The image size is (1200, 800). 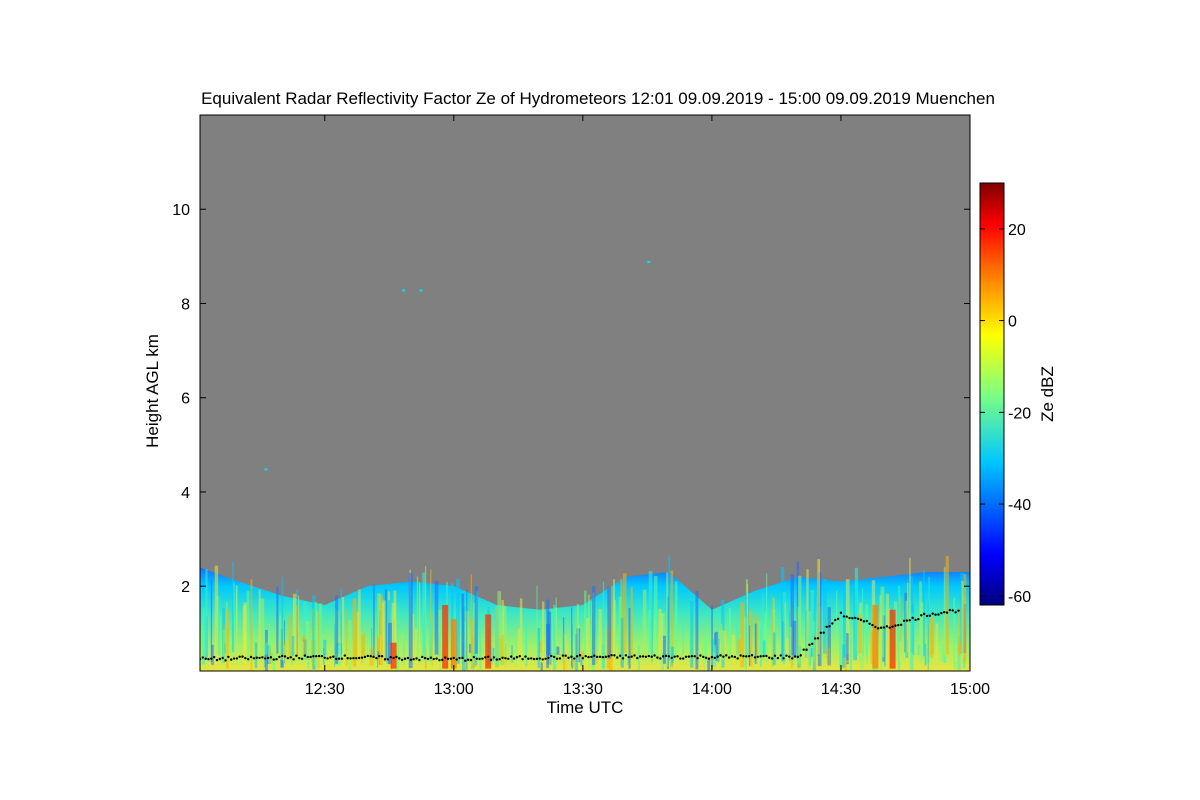 What do you see at coordinates (585, 707) in the screenshot?
I see `x-axis-label: Time UTC` at bounding box center [585, 707].